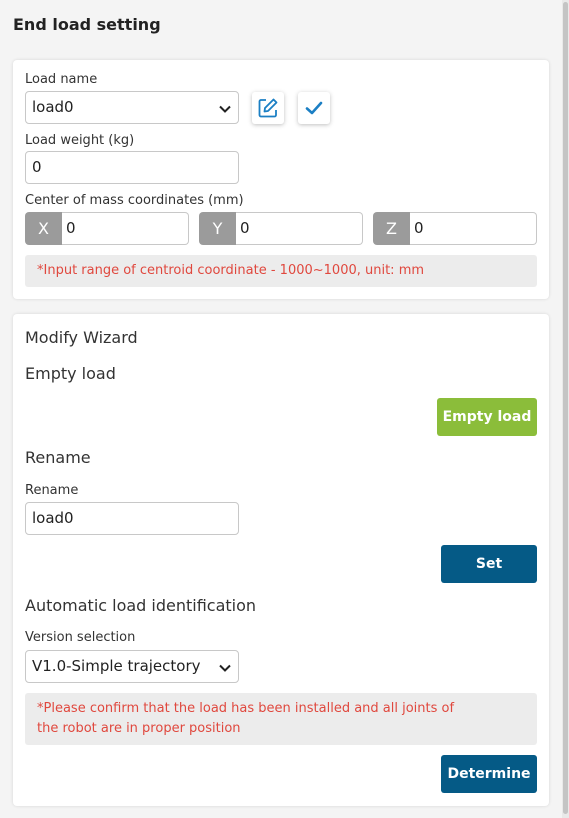 The width and height of the screenshot is (569, 818). Describe the element at coordinates (61, 79) in the screenshot. I see `load-name-label: Load name` at that location.